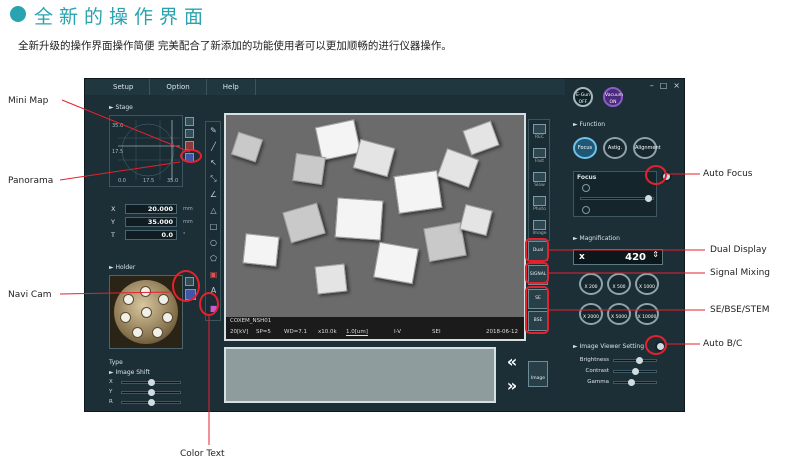 This screenshot has width=800, height=469. I want to click on arrow-both-icon: ⤡, so click(213, 178).